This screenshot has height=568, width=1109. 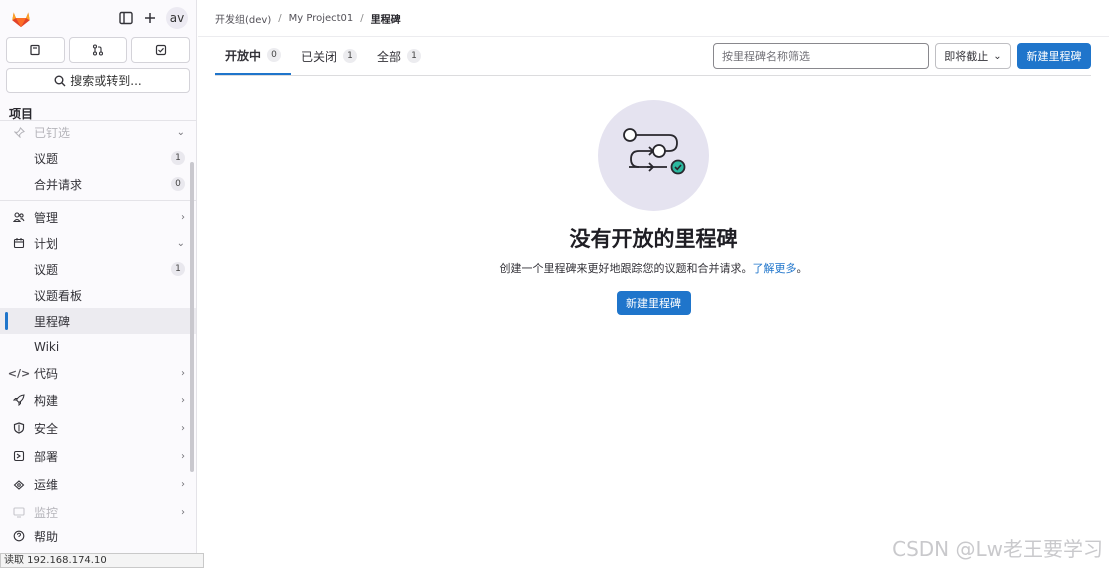 What do you see at coordinates (653, 303) in the screenshot?
I see `new-milestone-button-center: 新建里程碑` at bounding box center [653, 303].